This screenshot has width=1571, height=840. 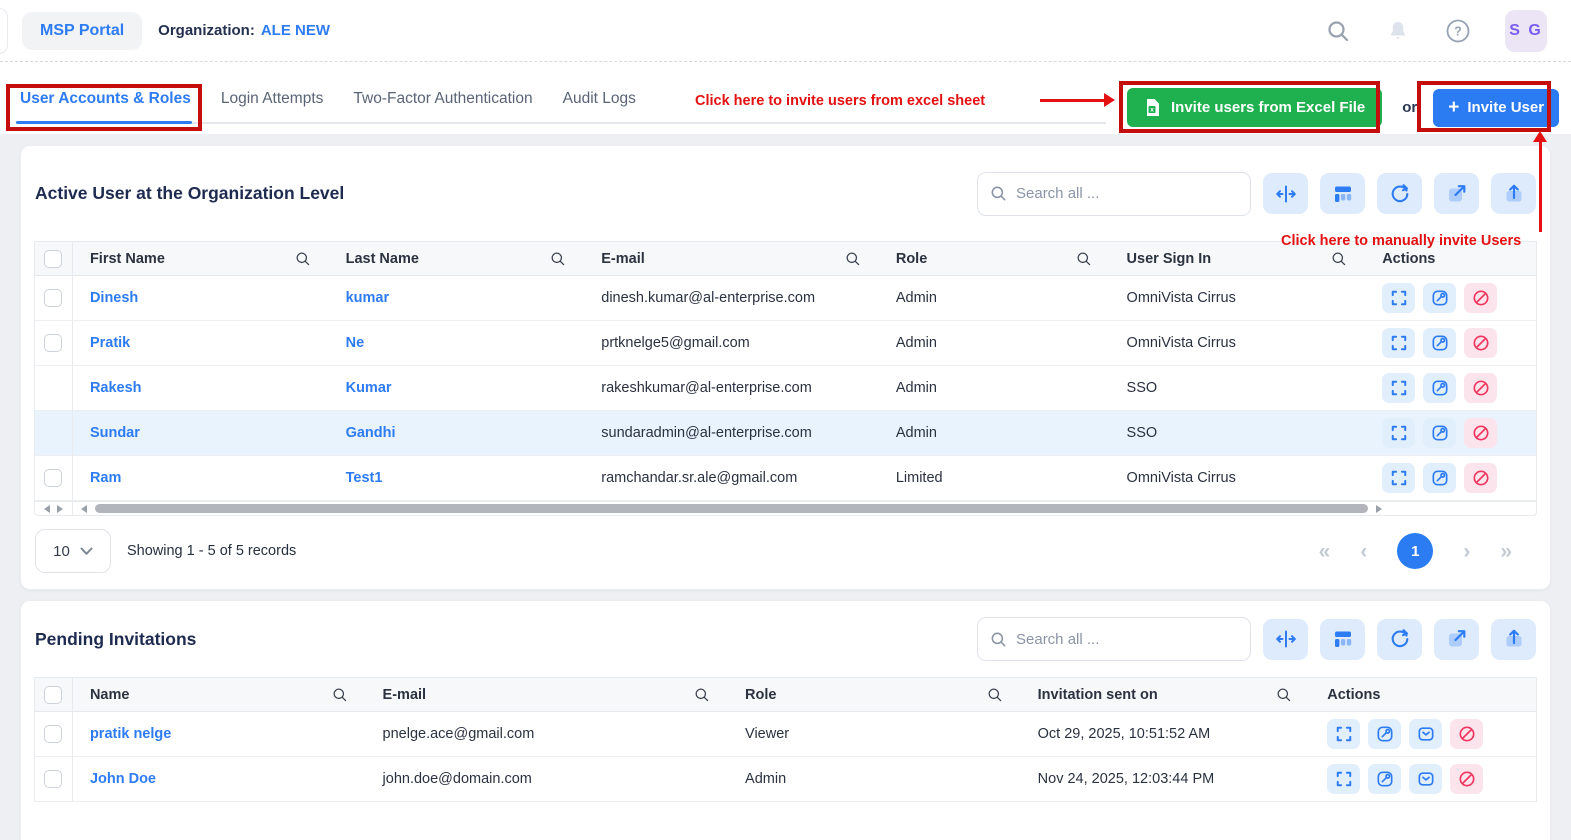 I want to click on current-page-button: 1, so click(x=1415, y=551).